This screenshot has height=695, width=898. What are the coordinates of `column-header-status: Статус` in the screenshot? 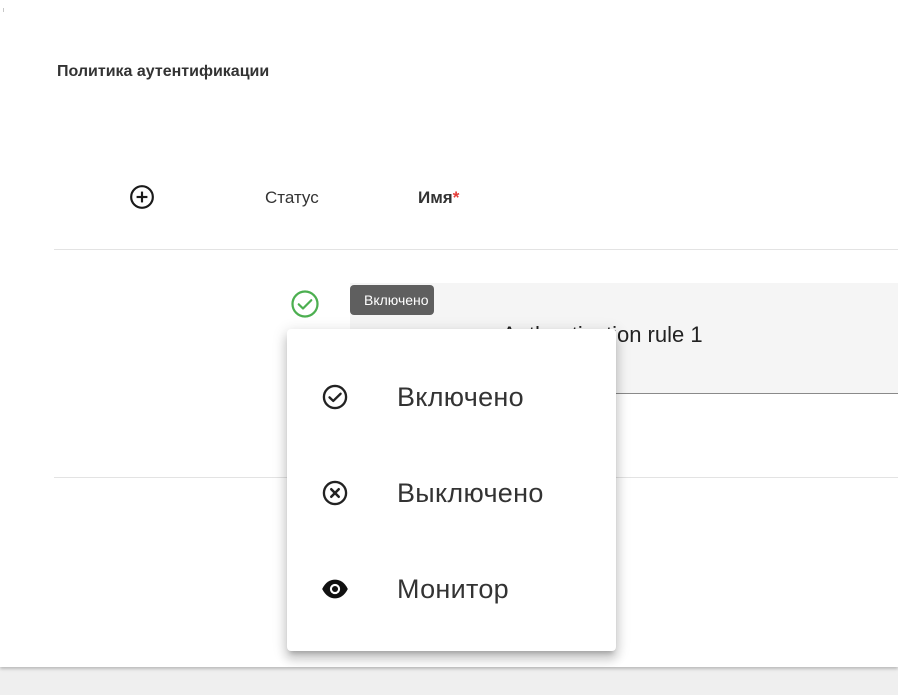 It's located at (292, 198).